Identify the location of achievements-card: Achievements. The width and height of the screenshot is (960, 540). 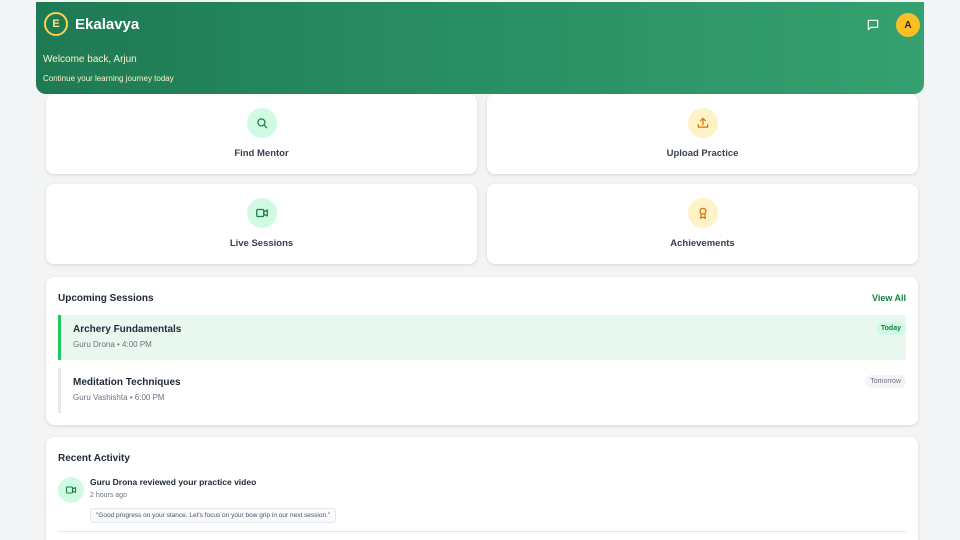
(702, 224).